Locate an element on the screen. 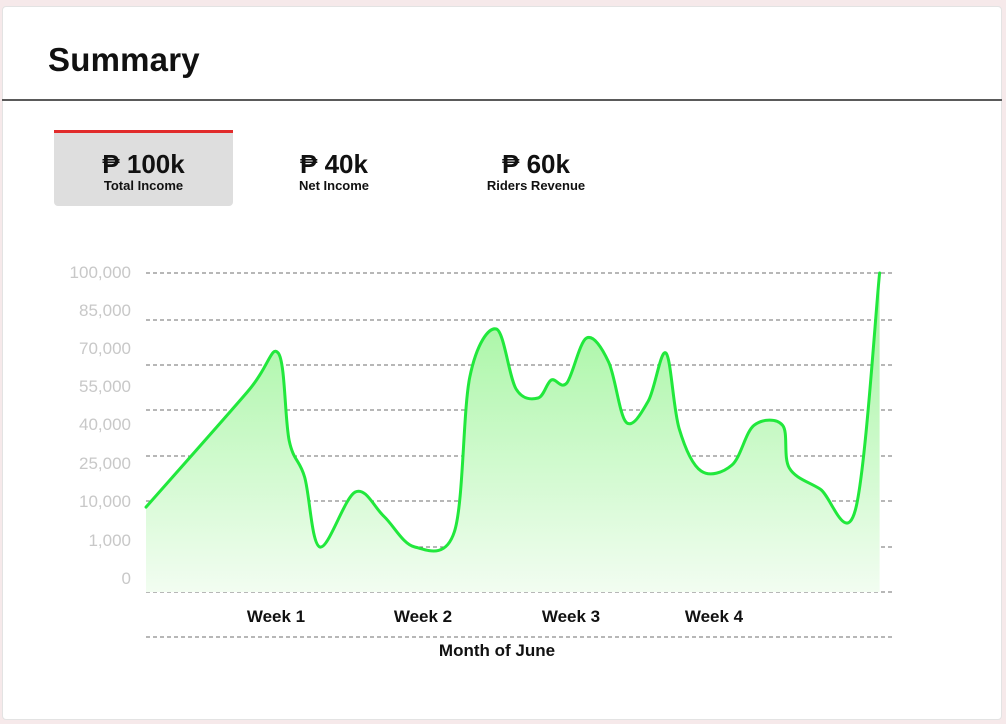 The height and width of the screenshot is (724, 1006). x-axis-label: Month of June is located at coordinates (497, 650).